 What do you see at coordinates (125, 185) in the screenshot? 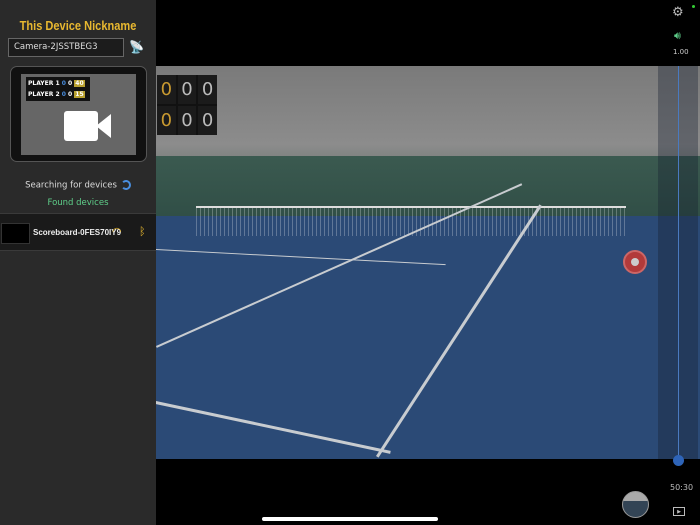
I see `spinner-icon` at bounding box center [125, 185].